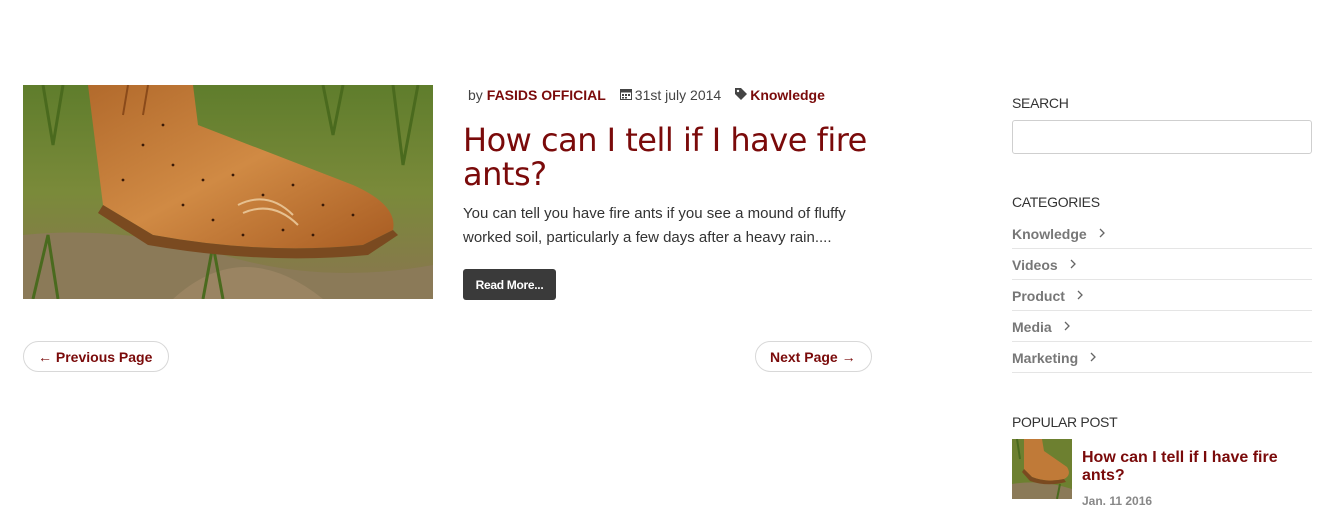 The image size is (1330, 513). Describe the element at coordinates (475, 95) in the screenshot. I see `by-label: by` at that location.